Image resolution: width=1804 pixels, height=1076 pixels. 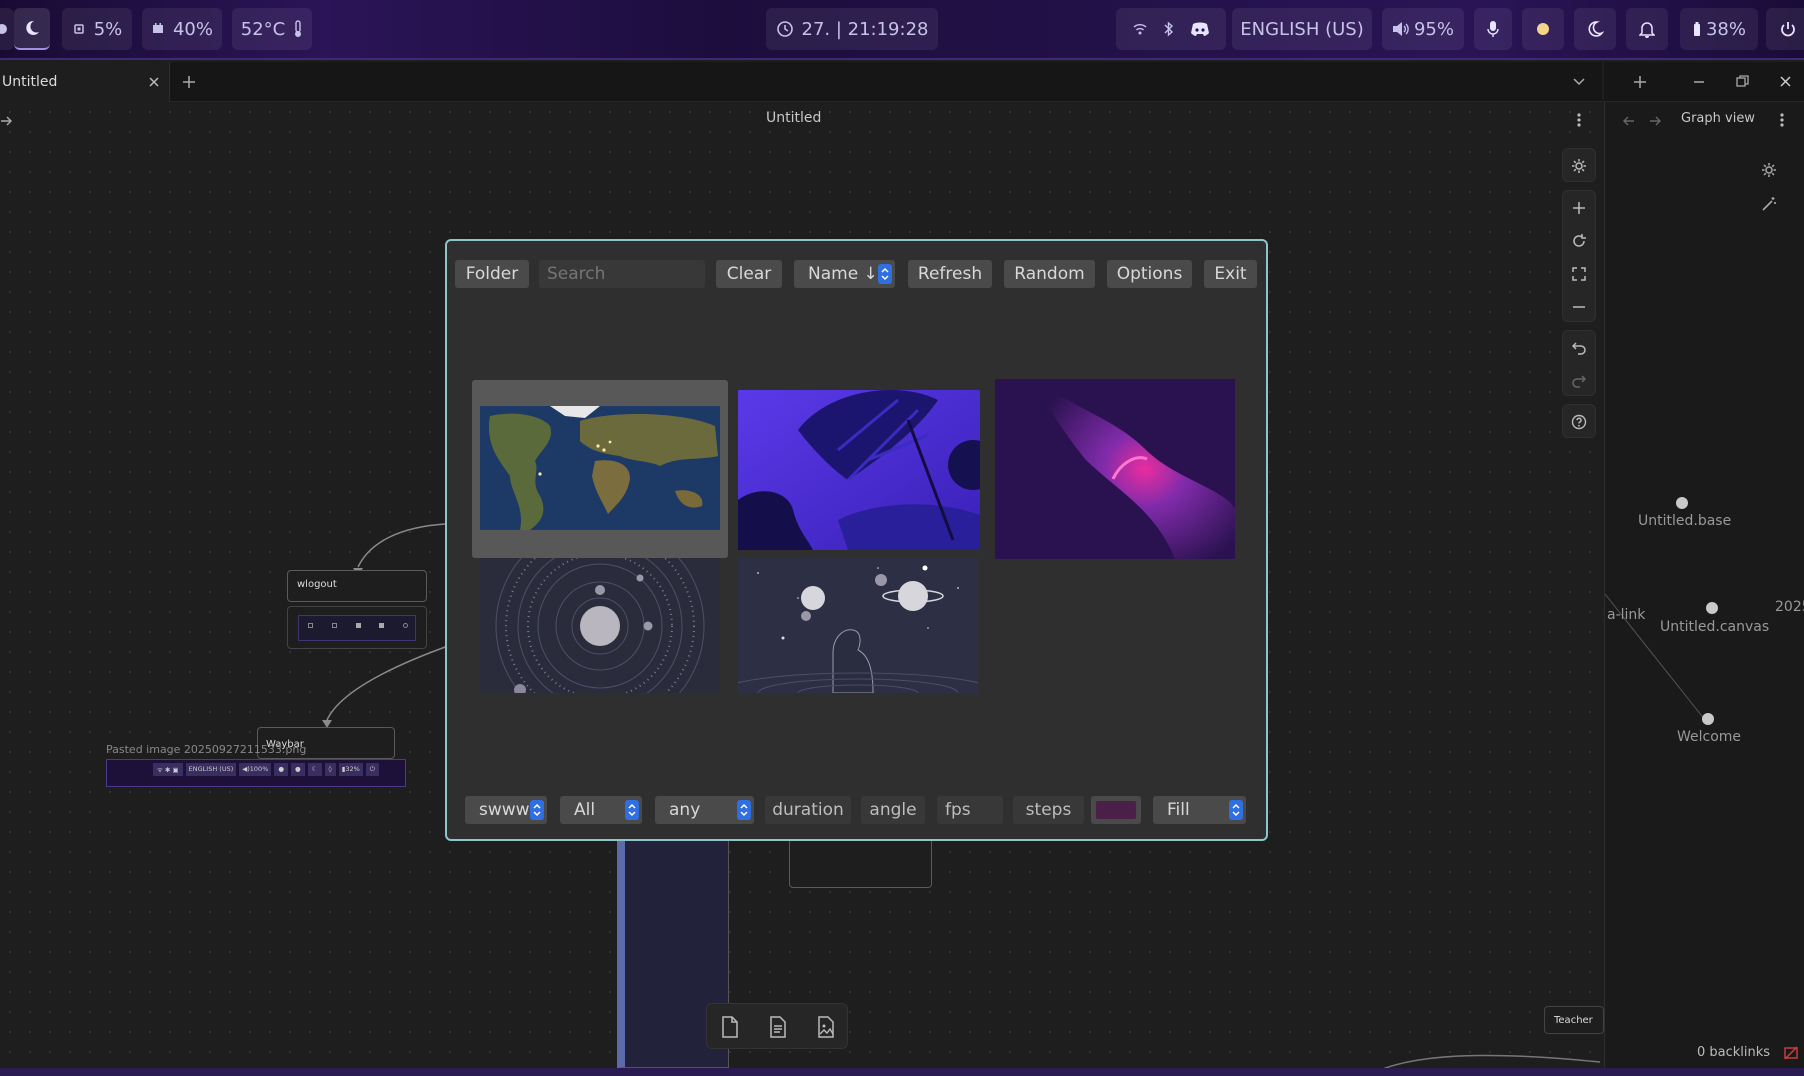 What do you see at coordinates (357, 586) in the screenshot?
I see `canvas-node-wlogout: wlogout` at bounding box center [357, 586].